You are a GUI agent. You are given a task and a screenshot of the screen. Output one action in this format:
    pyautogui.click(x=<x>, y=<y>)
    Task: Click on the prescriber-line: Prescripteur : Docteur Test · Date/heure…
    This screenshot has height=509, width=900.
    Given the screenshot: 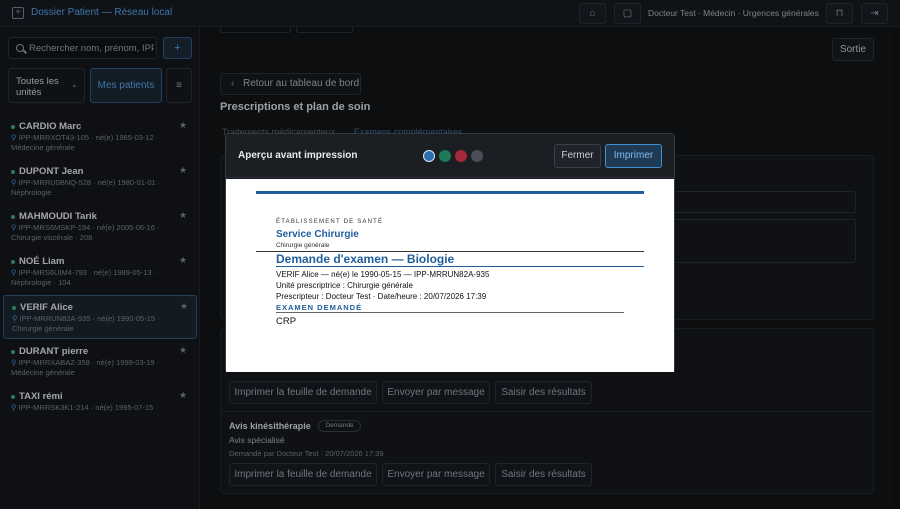 What is the action you would take?
    pyautogui.click(x=381, y=296)
    